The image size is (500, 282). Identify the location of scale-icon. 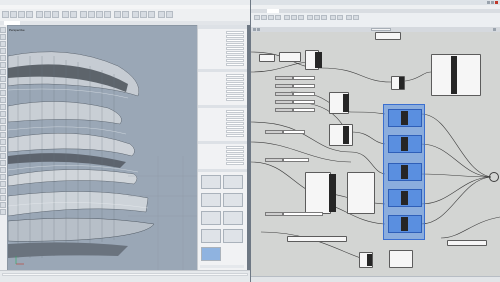
(3, 184).